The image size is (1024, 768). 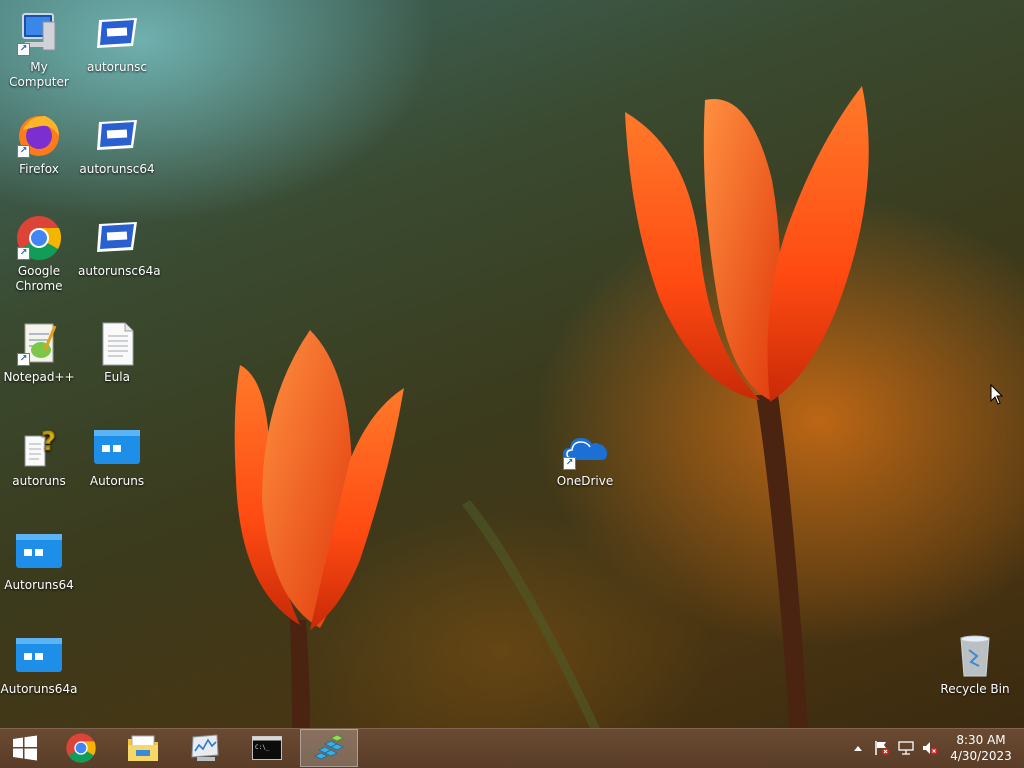 I want to click on text-file-icon, so click(x=117, y=344).